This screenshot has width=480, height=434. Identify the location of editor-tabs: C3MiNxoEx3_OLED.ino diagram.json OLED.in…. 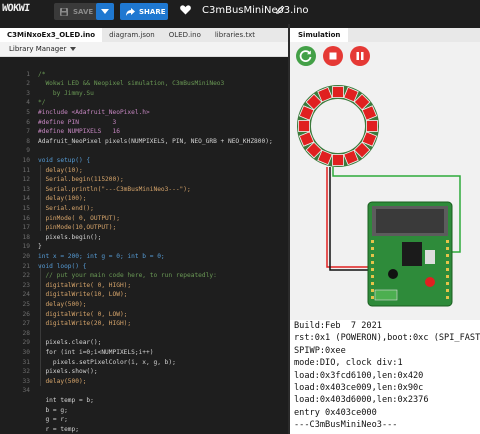
(145, 35).